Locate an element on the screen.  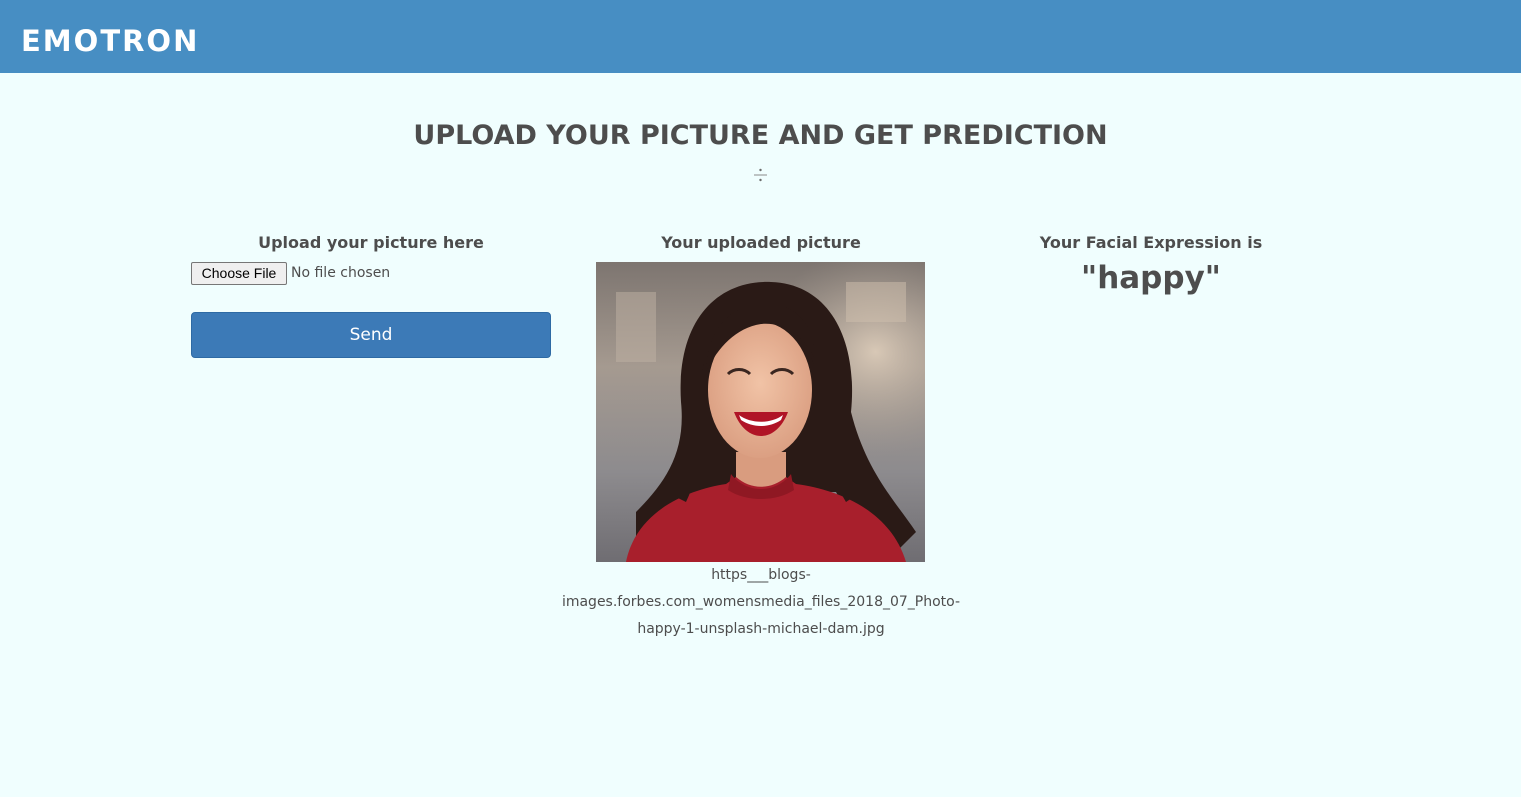
photo-image is located at coordinates (760, 412).